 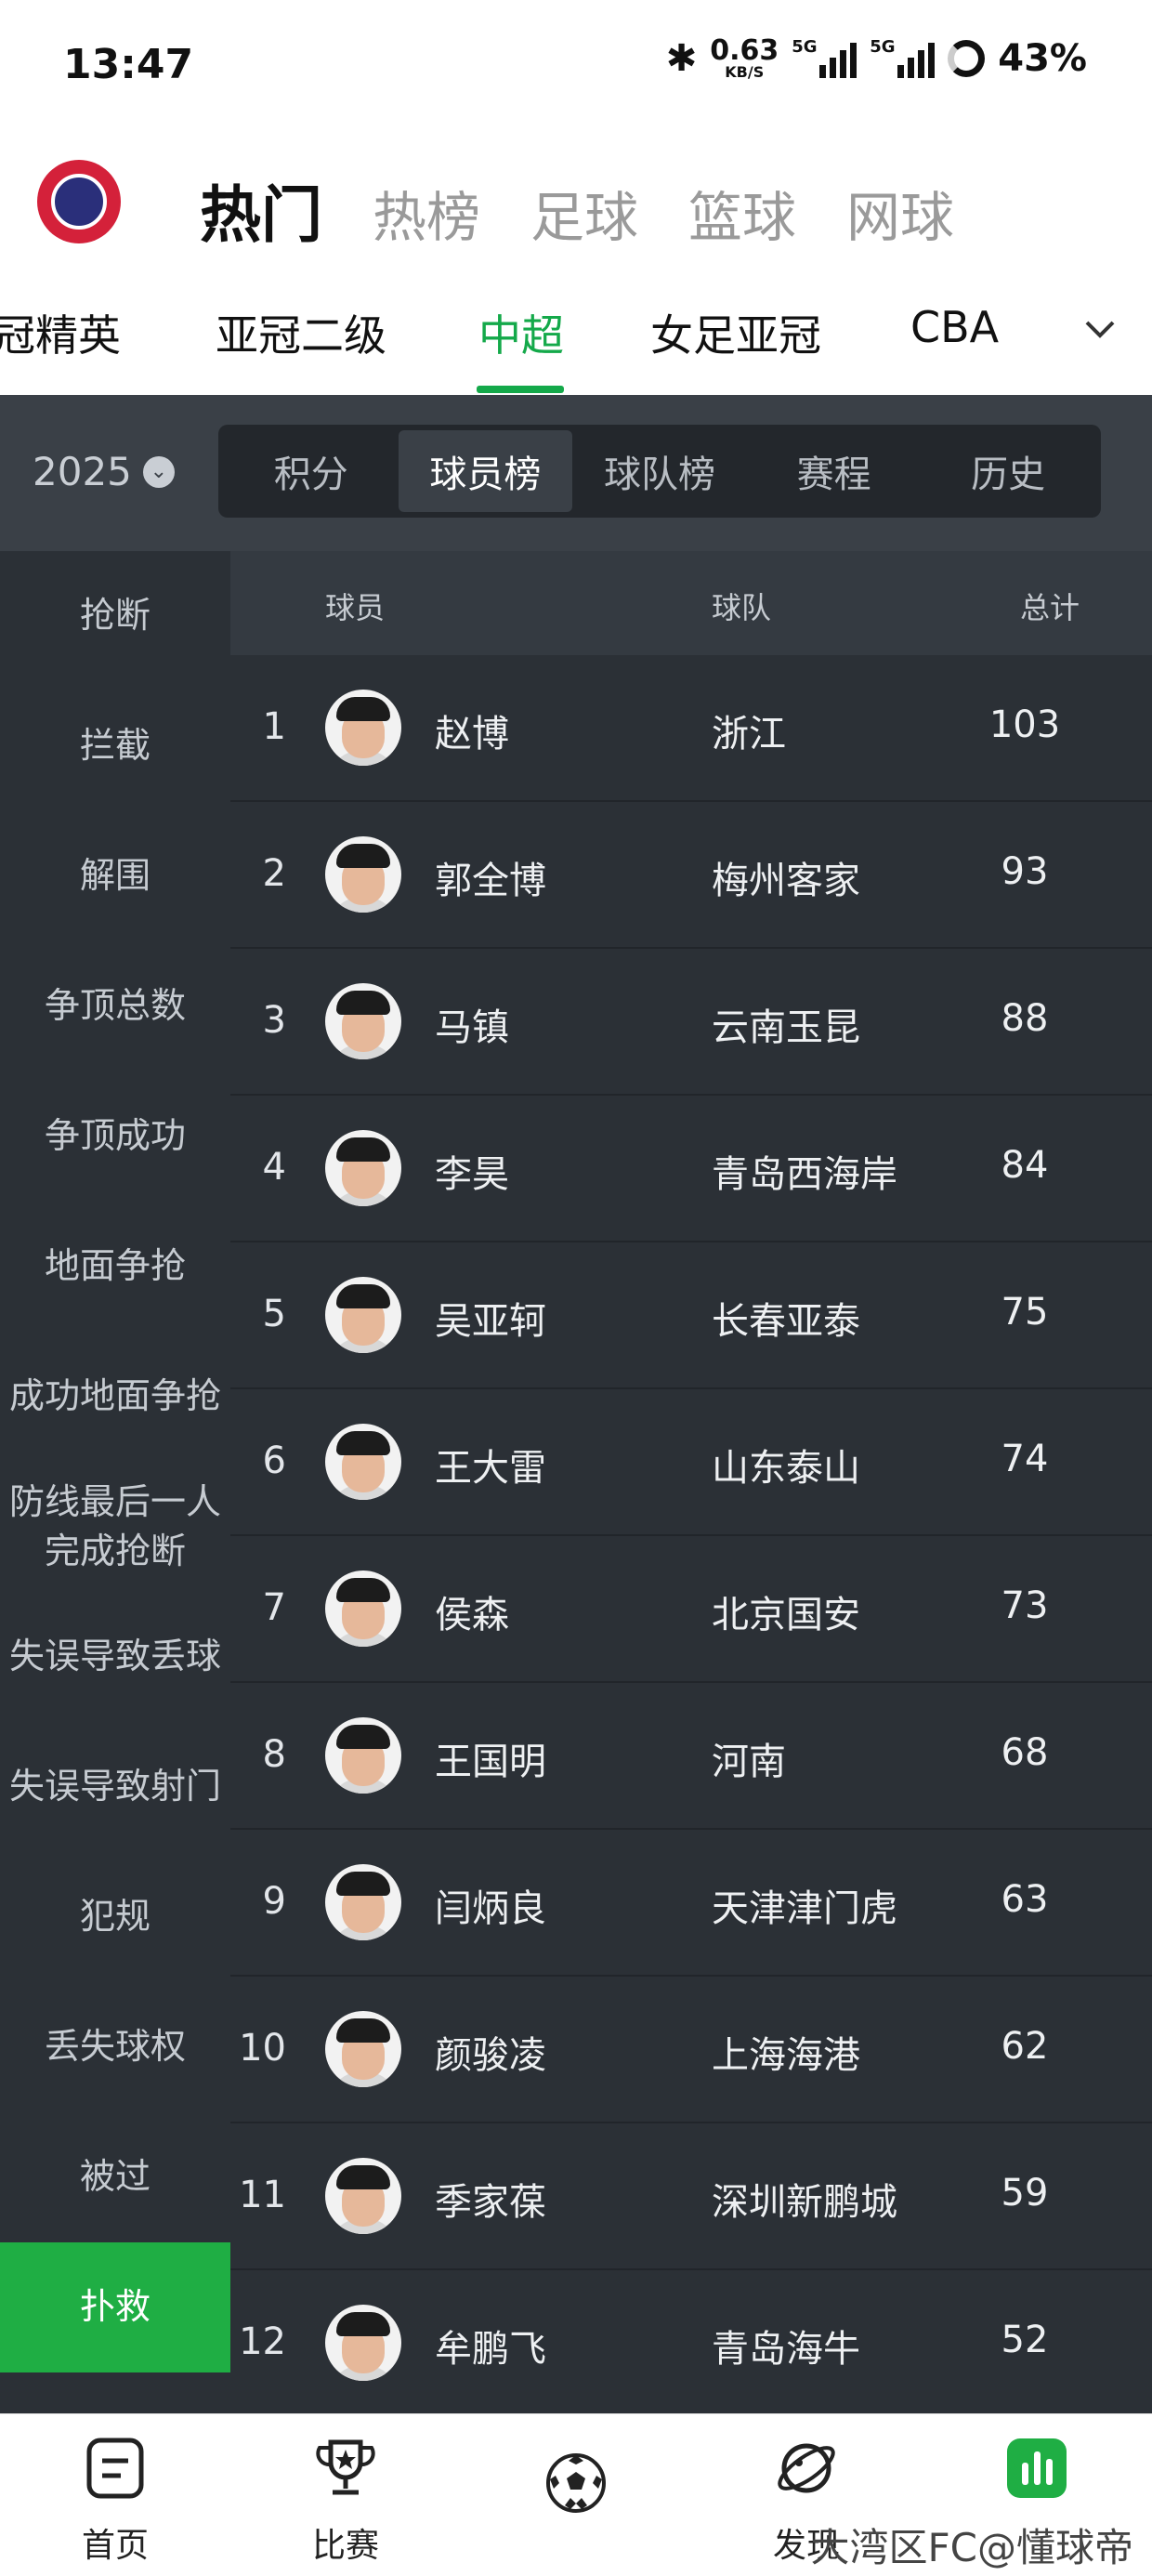 I want to click on league-tabs: 冠精英 亚冠二级 中超 女足亚冠 CBA, so click(x=576, y=330).